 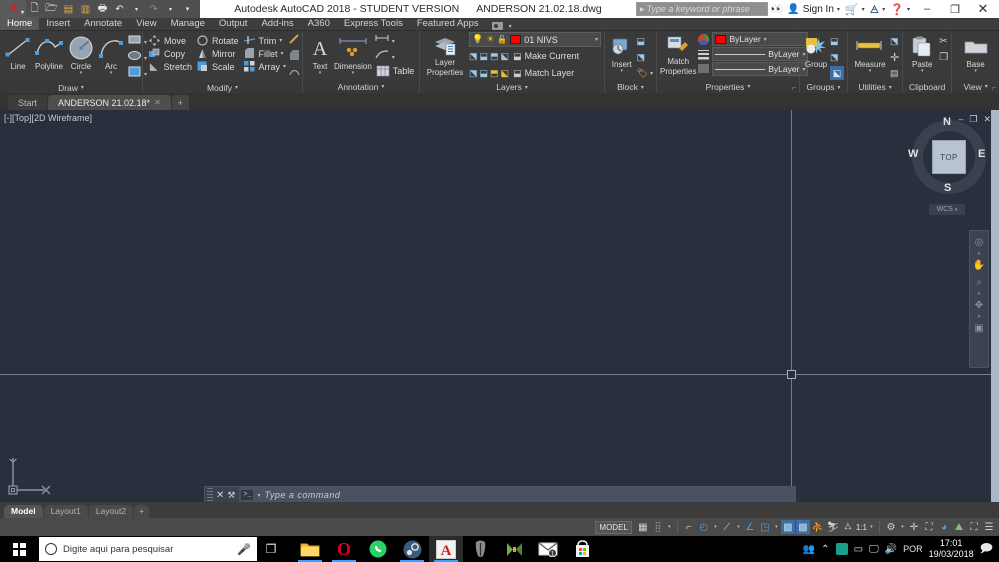 I want to click on block-insert-button: Insert ▾, so click(x=622, y=53).